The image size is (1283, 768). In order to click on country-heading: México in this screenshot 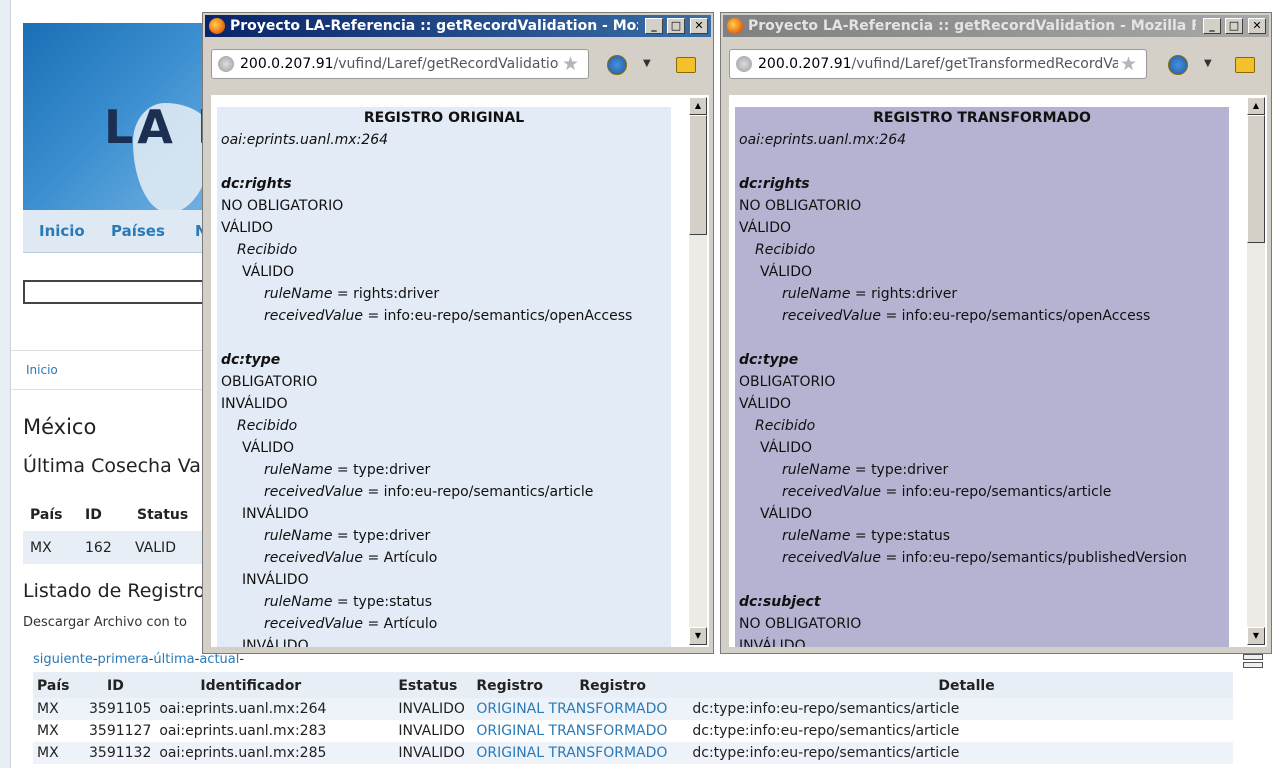, I will do `click(60, 427)`.